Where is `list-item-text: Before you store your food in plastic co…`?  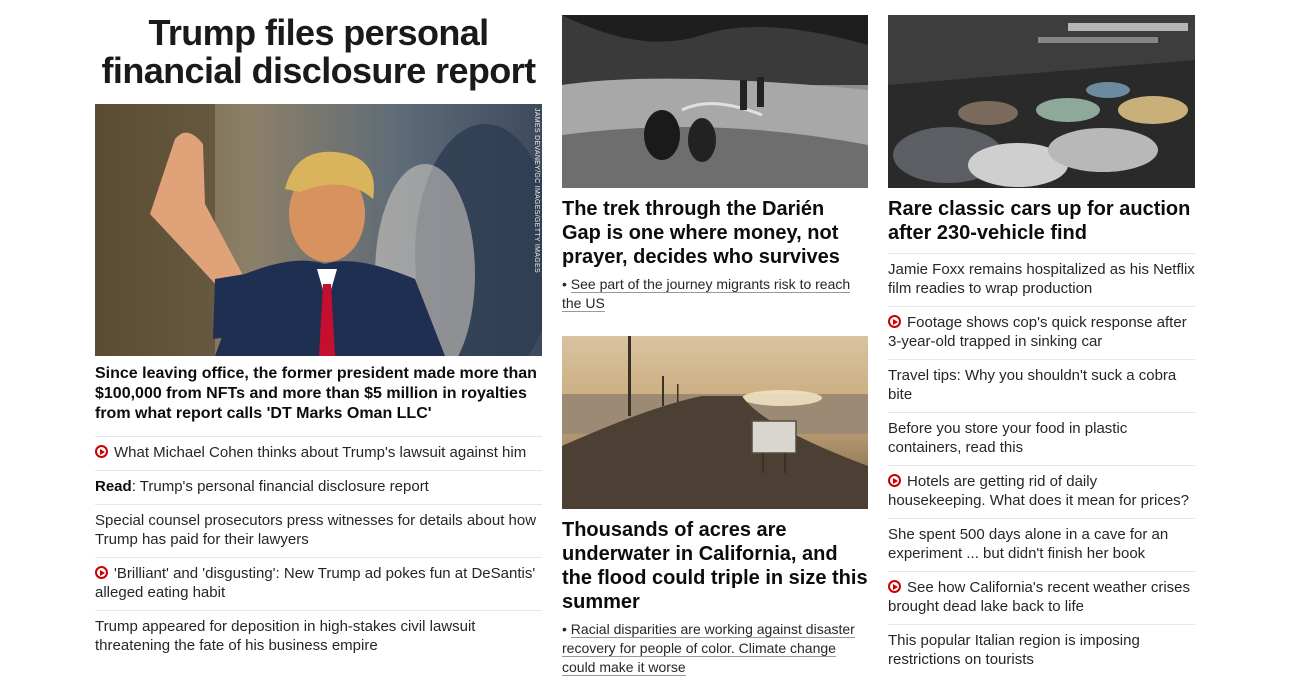
list-item-text: Before you store your food in plastic co… is located at coordinates (1008, 438).